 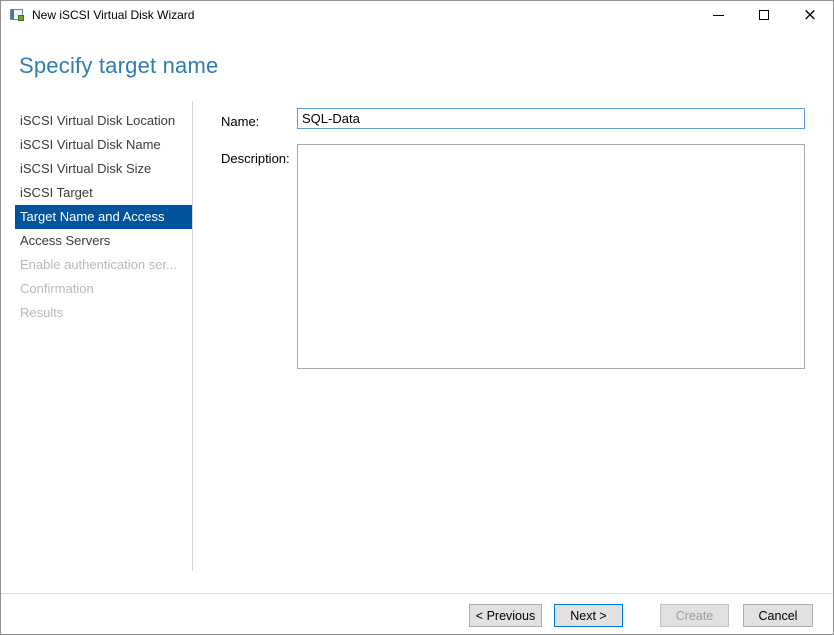 I want to click on maximize-button, so click(x=764, y=15).